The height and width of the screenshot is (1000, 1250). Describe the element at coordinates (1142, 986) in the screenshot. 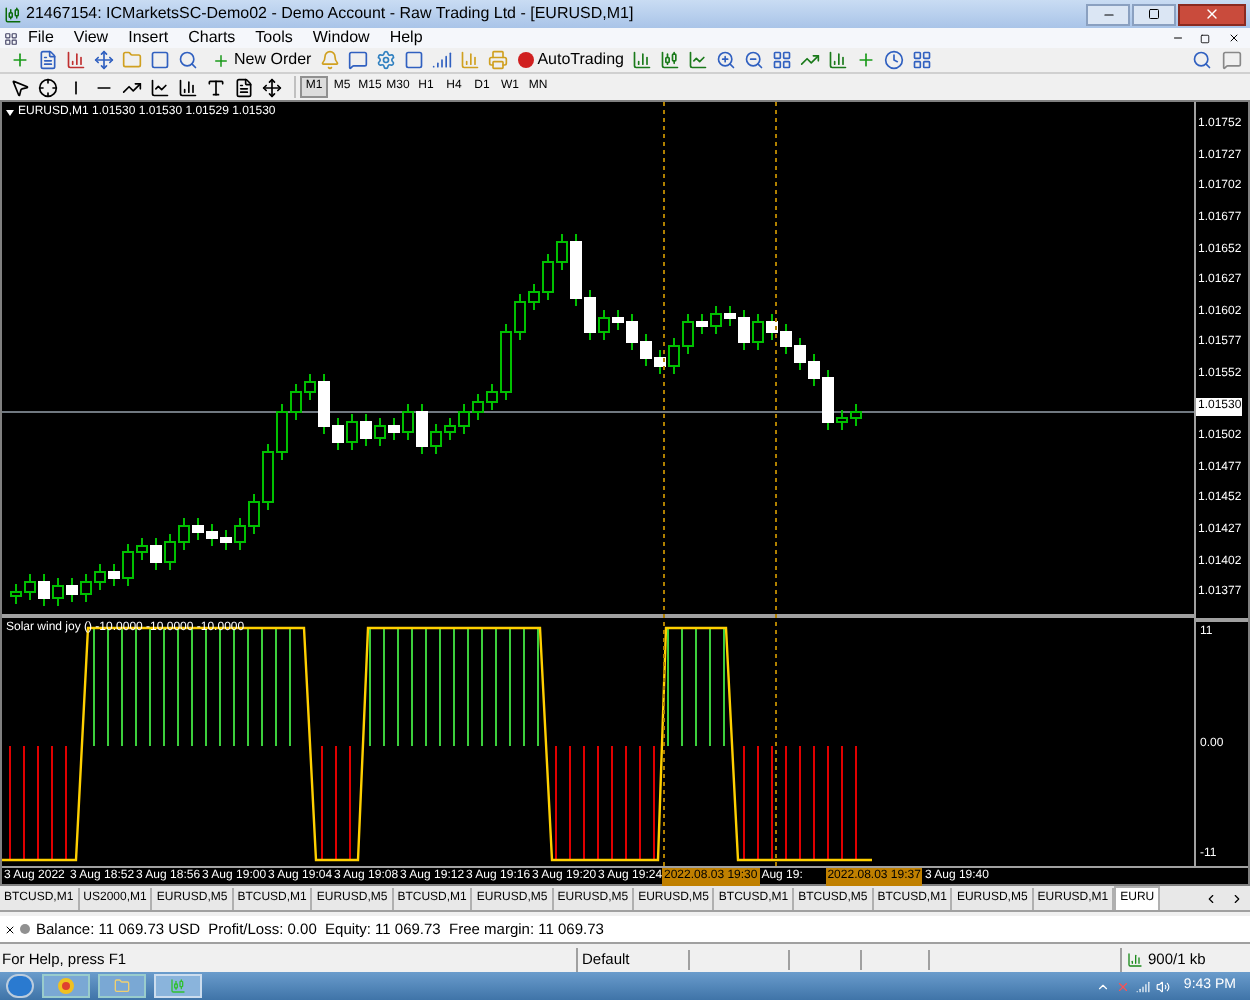

I see `signal-icon` at that location.